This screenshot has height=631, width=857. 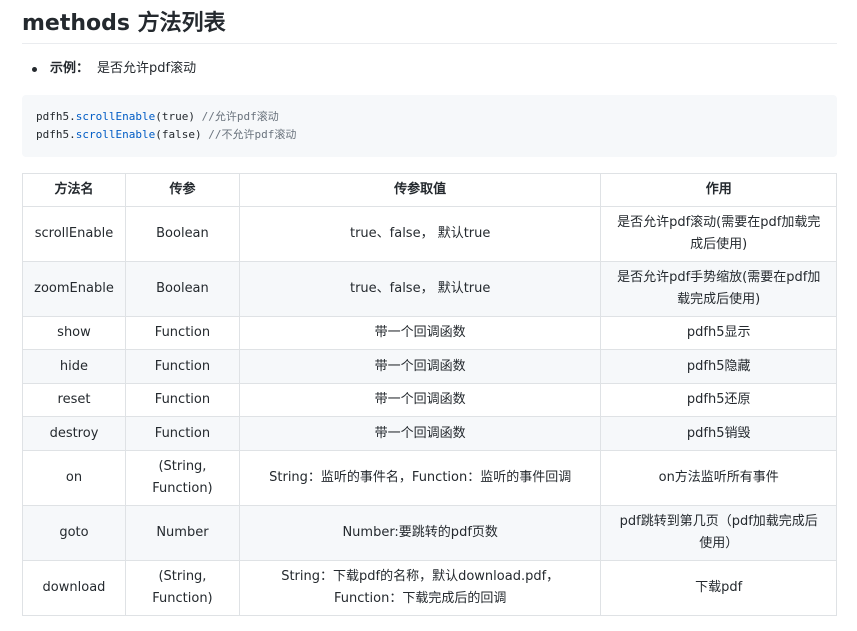 What do you see at coordinates (74, 190) in the screenshot?
I see `header-method-name: 方法名` at bounding box center [74, 190].